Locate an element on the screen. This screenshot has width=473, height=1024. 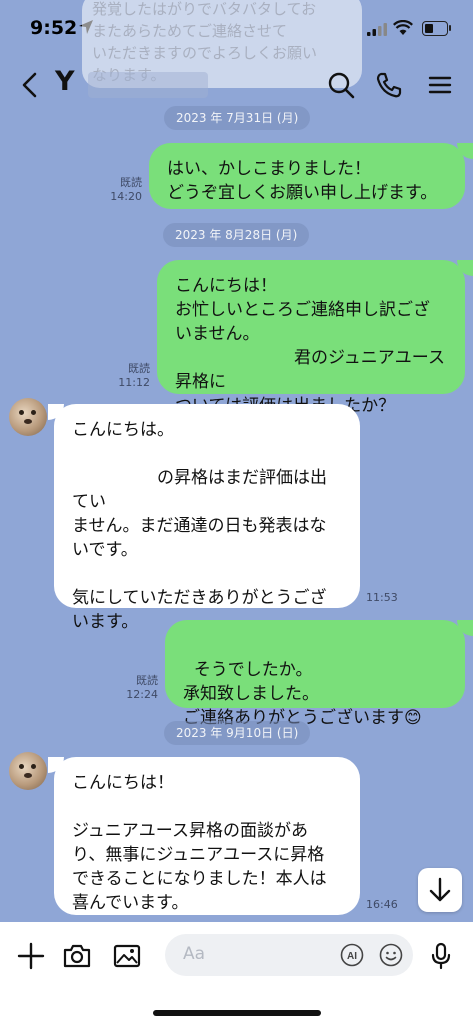
phone-icon is located at coordinates (389, 85).